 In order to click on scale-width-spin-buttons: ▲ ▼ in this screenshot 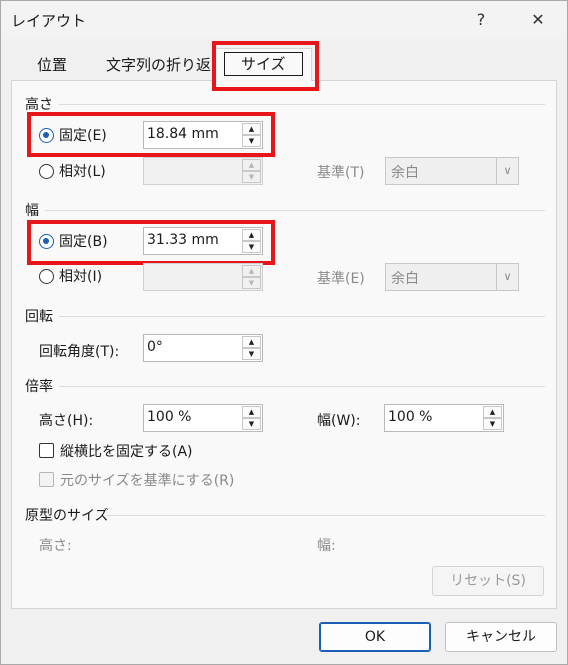, I will do `click(492, 418)`.